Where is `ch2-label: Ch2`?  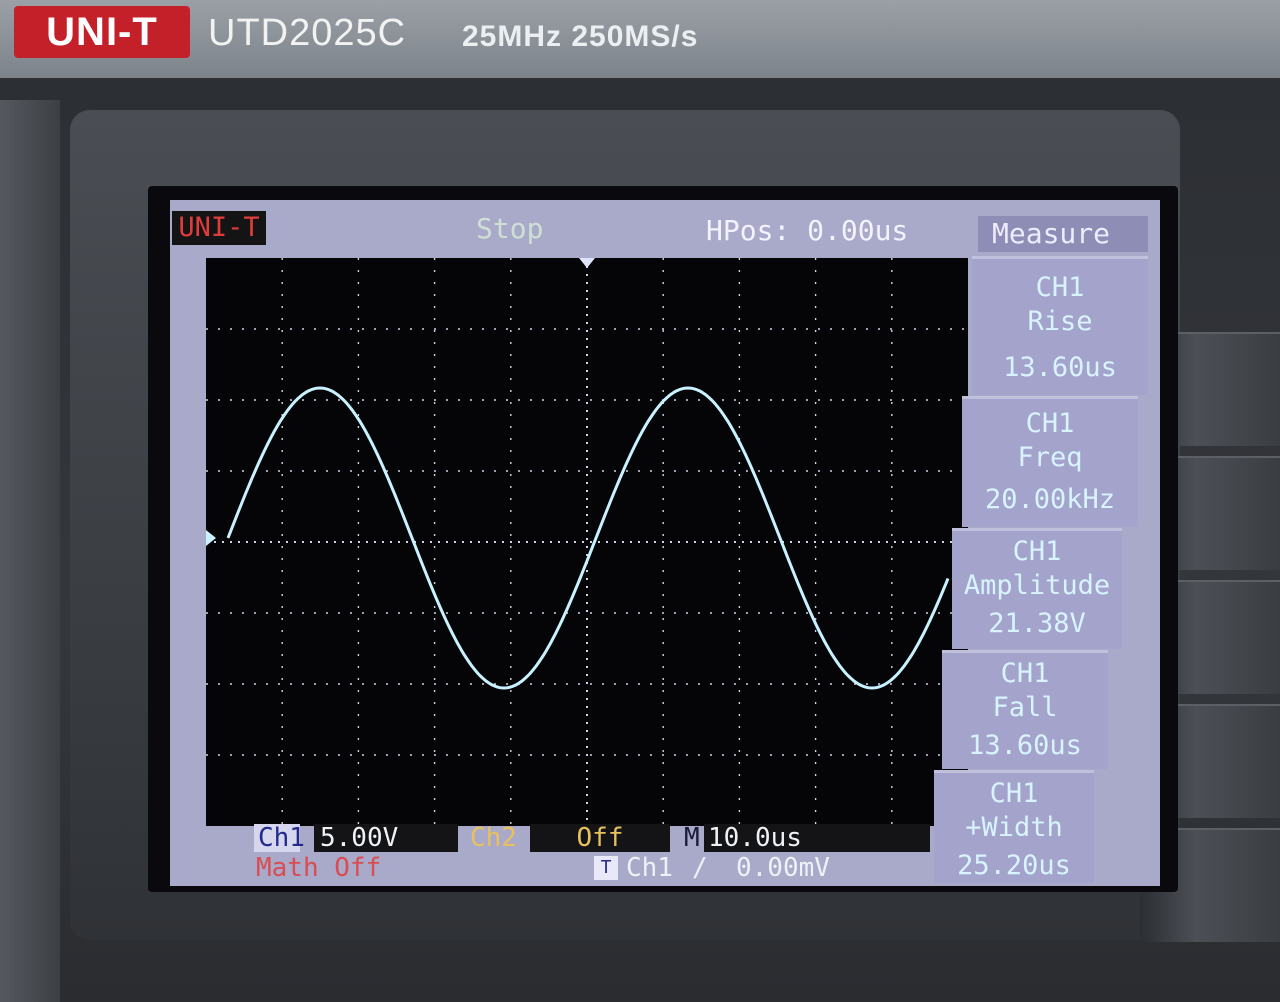
ch2-label: Ch2 is located at coordinates (500, 838).